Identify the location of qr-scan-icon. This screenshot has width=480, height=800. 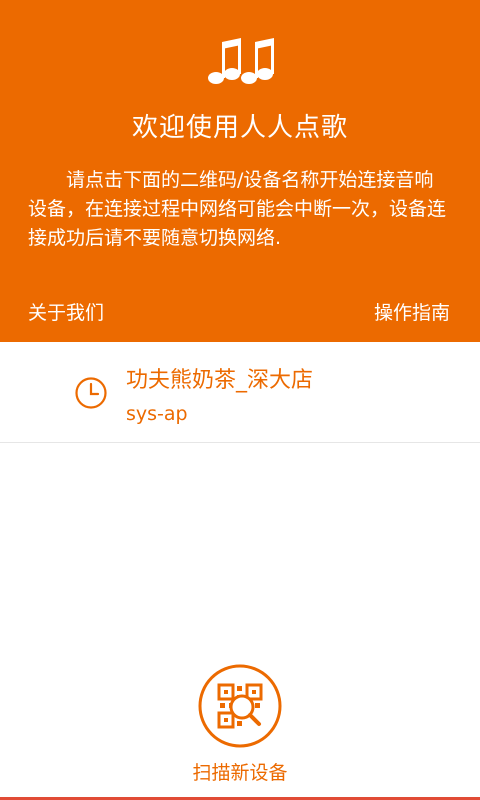
(240, 706).